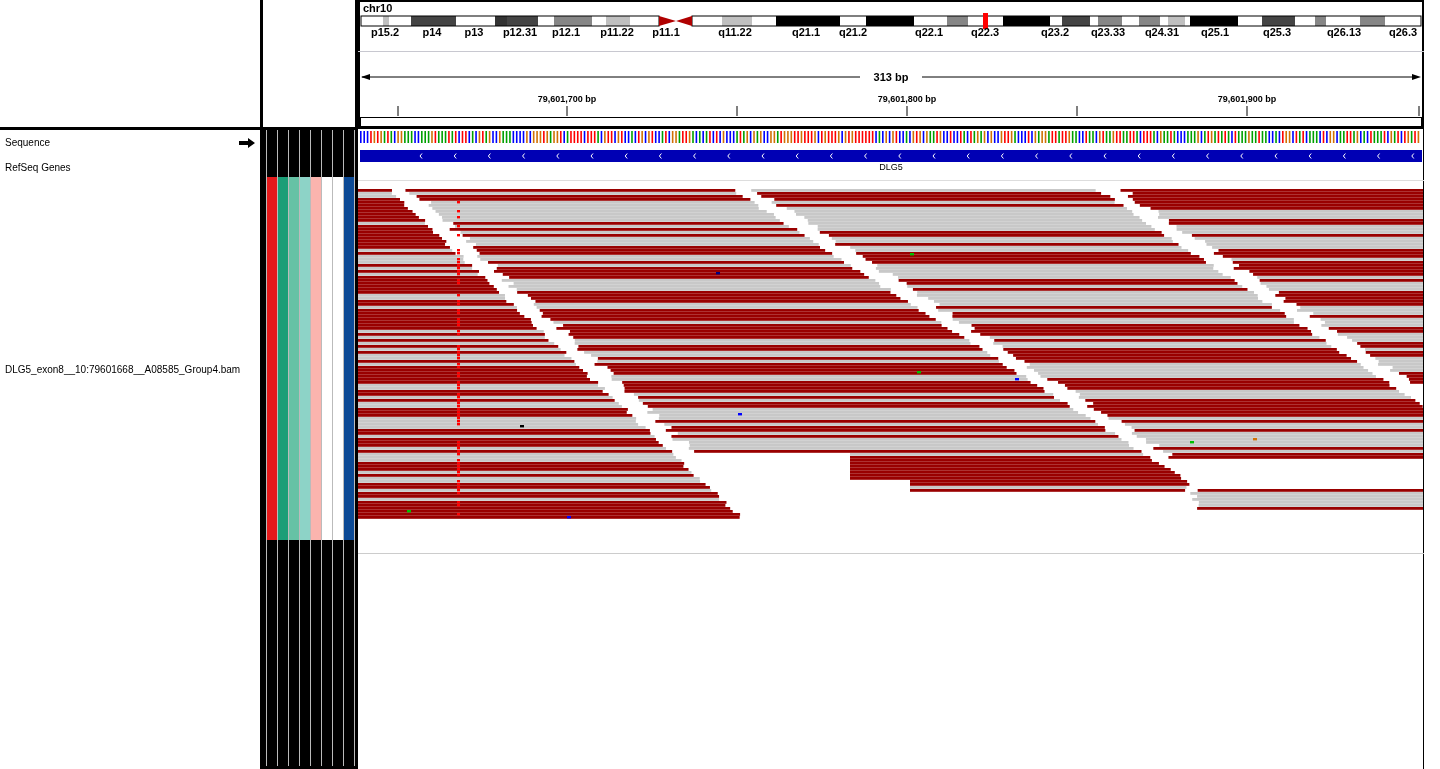 The height and width of the screenshot is (769, 1440). Describe the element at coordinates (120, 369) in the screenshot. I see `track-name: DLG5_exon8__10:79601668__A08585_Group4.bam` at that location.